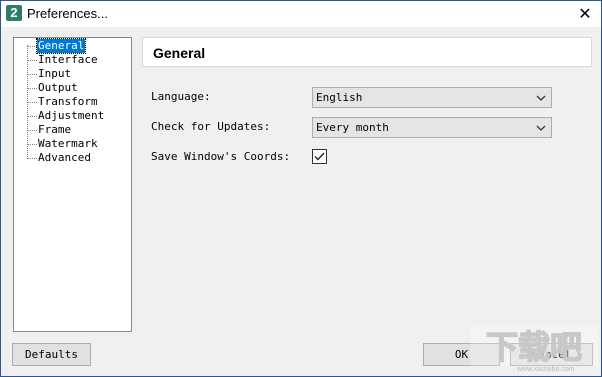  Describe the element at coordinates (51, 354) in the screenshot. I see `defaults-button: Defaults` at that location.